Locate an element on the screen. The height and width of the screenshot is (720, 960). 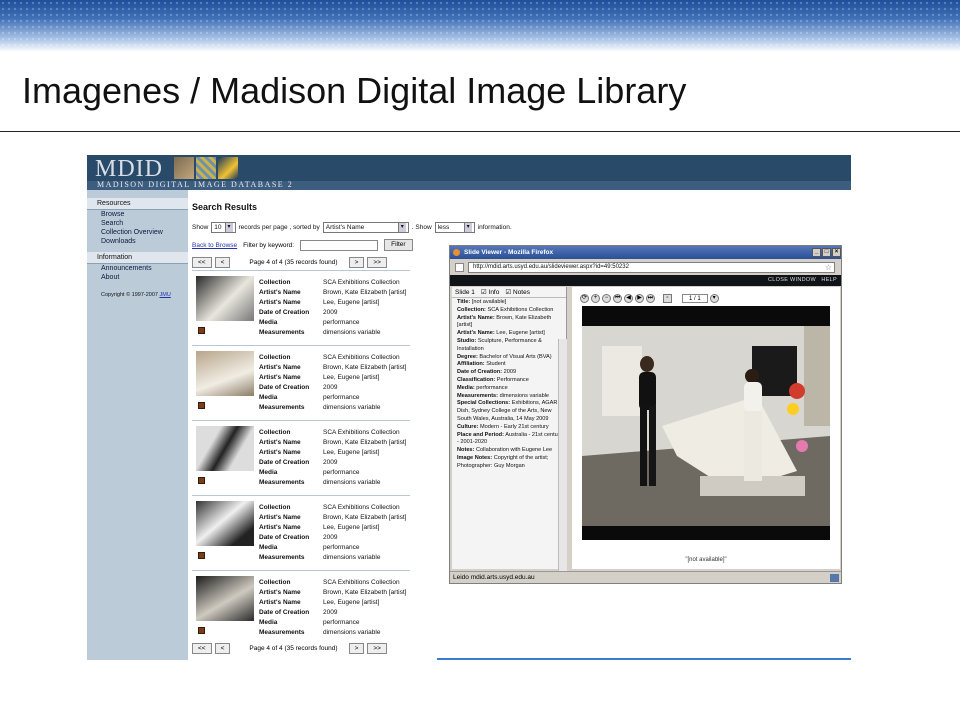
info-key: Measurements: is located at coordinates (478, 395).